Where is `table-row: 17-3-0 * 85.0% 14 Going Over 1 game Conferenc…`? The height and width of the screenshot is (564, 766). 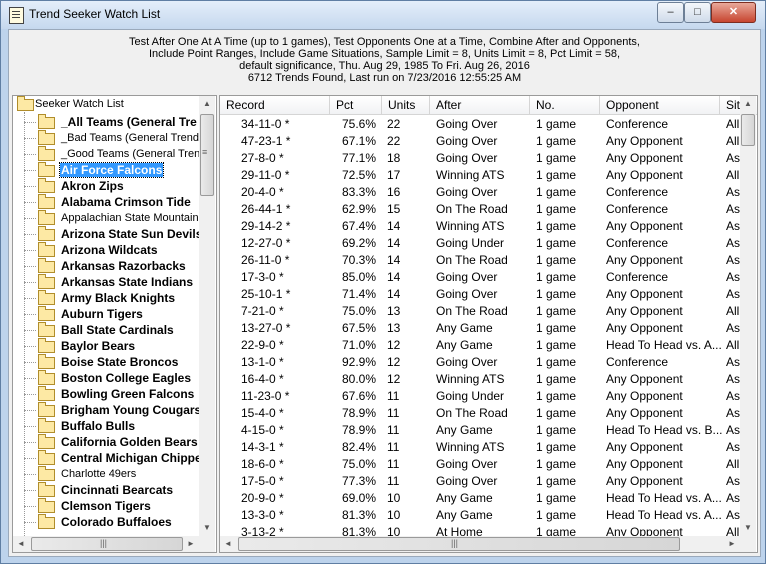 table-row: 17-3-0 * 85.0% 14 Going Over 1 game Conferenc… is located at coordinates (480, 277).